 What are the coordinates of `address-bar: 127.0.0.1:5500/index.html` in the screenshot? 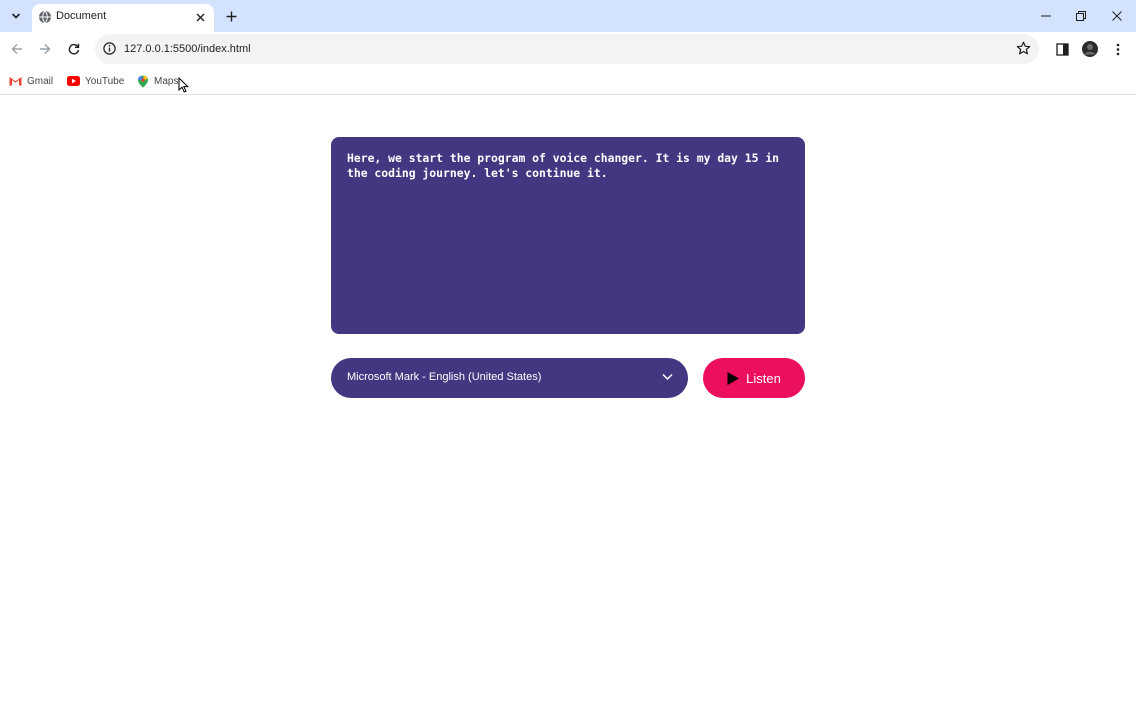 It's located at (567, 49).